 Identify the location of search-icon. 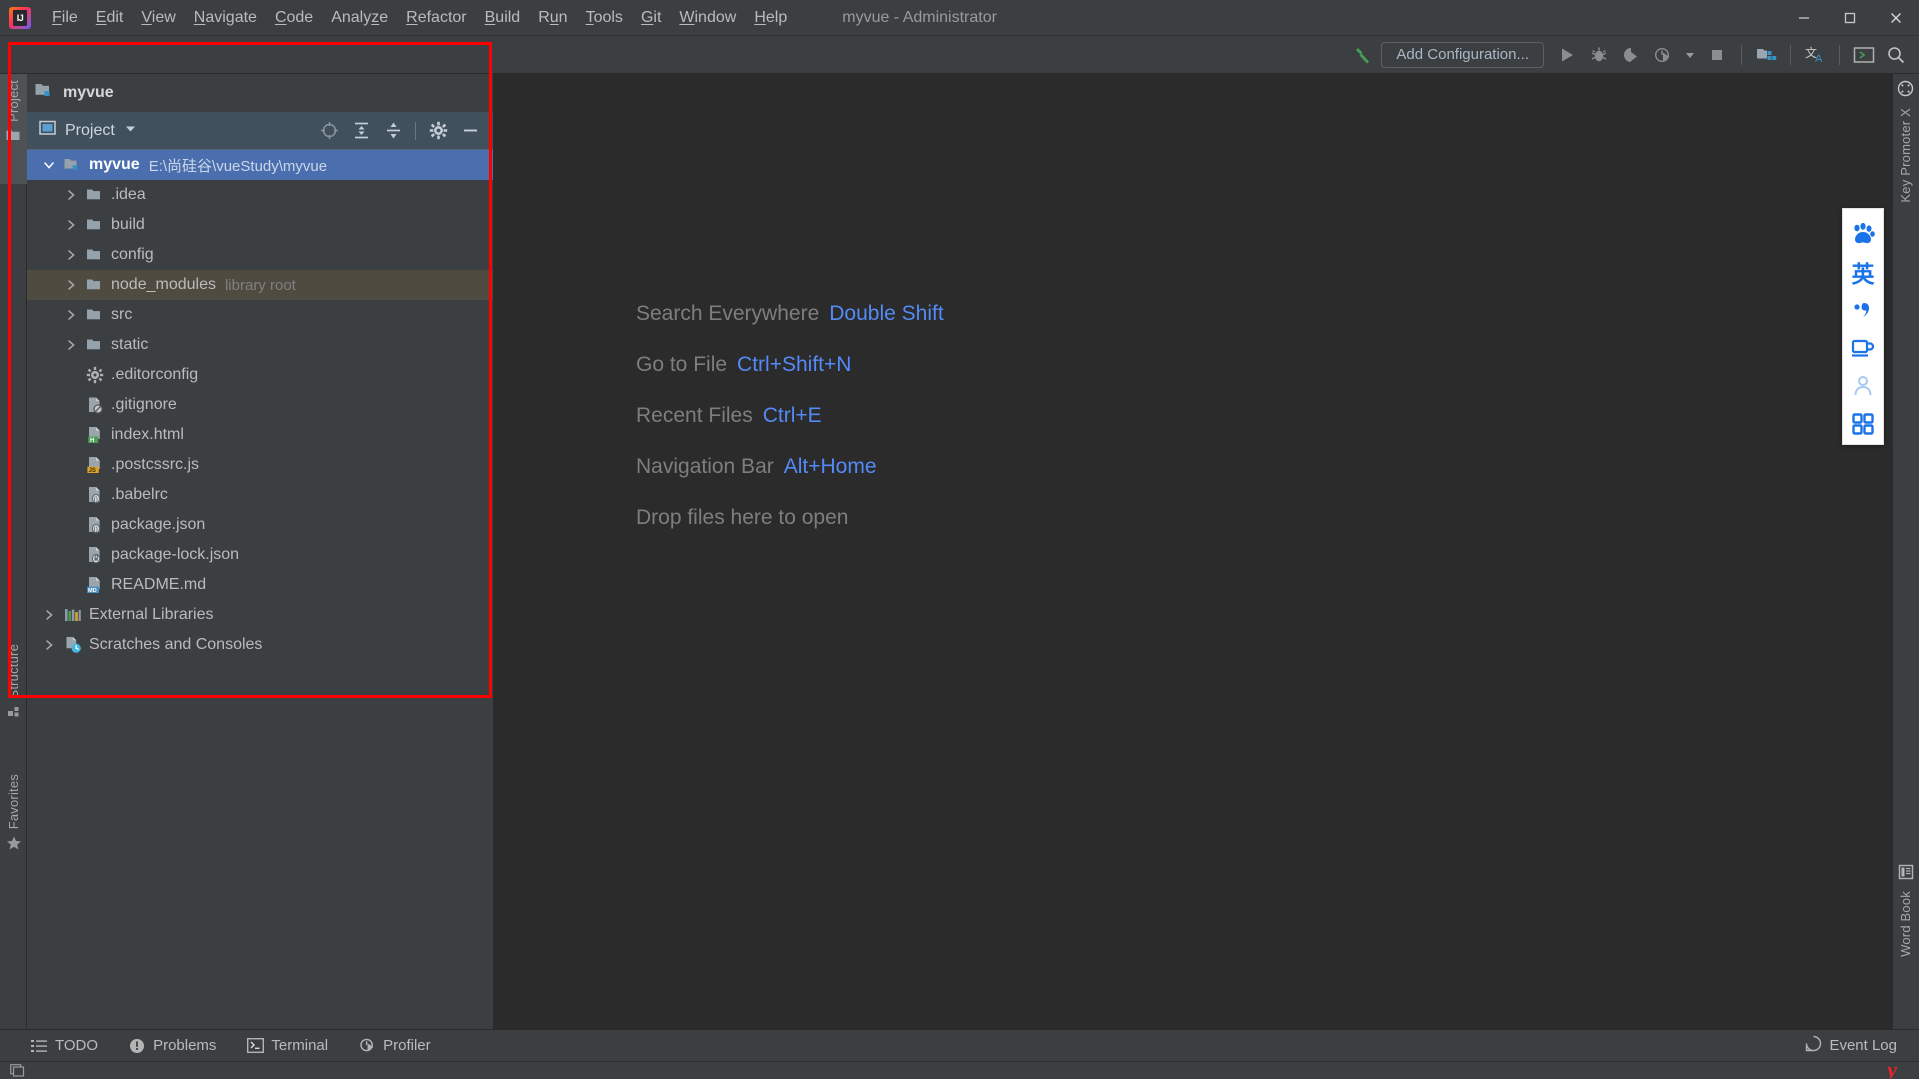
(1896, 55).